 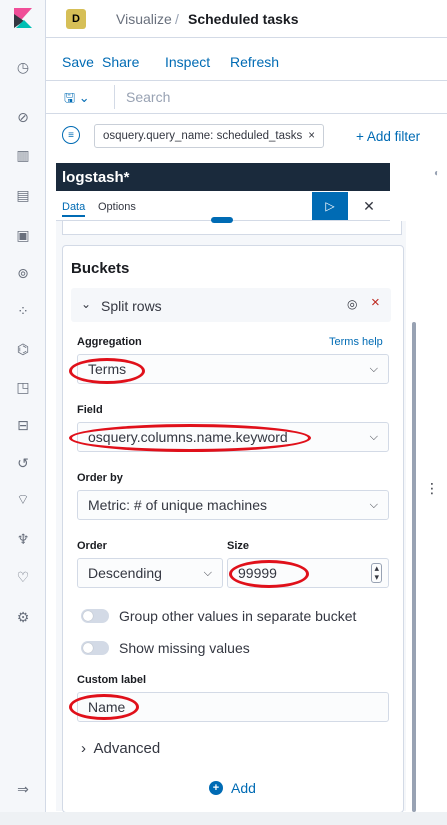 What do you see at coordinates (23, 426) in the screenshot?
I see `apm-icon: ⊟` at bounding box center [23, 426].